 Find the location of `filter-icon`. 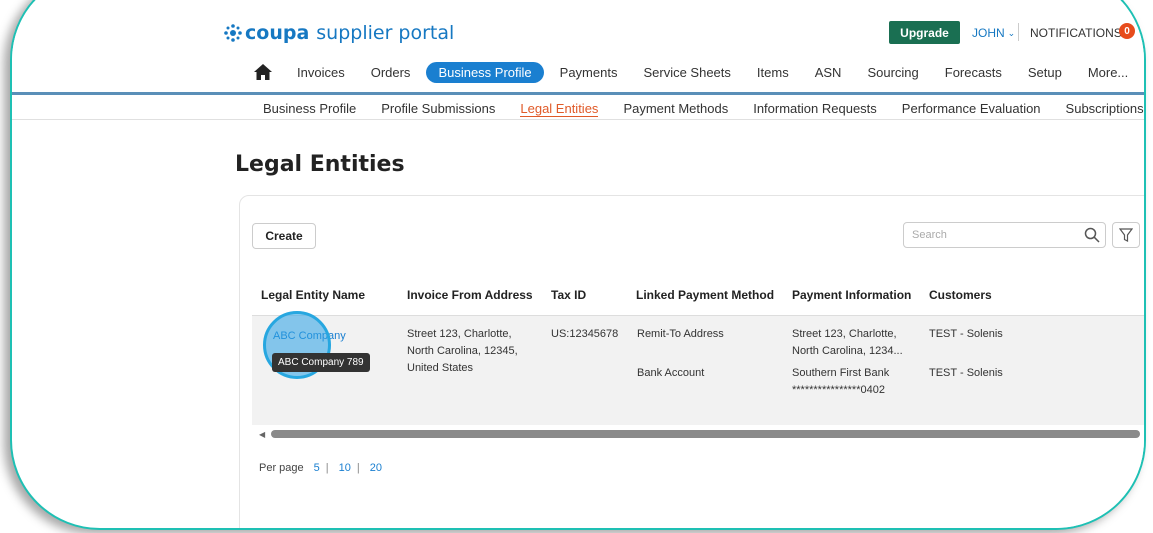

filter-icon is located at coordinates (1126, 235).